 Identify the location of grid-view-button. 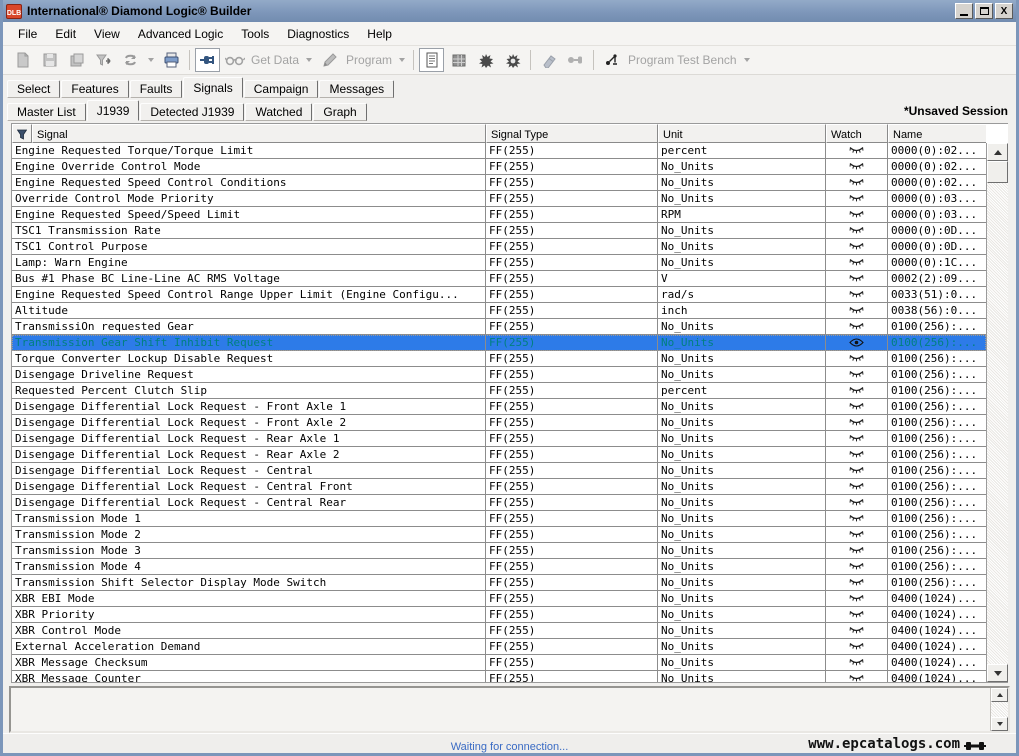
(458, 60).